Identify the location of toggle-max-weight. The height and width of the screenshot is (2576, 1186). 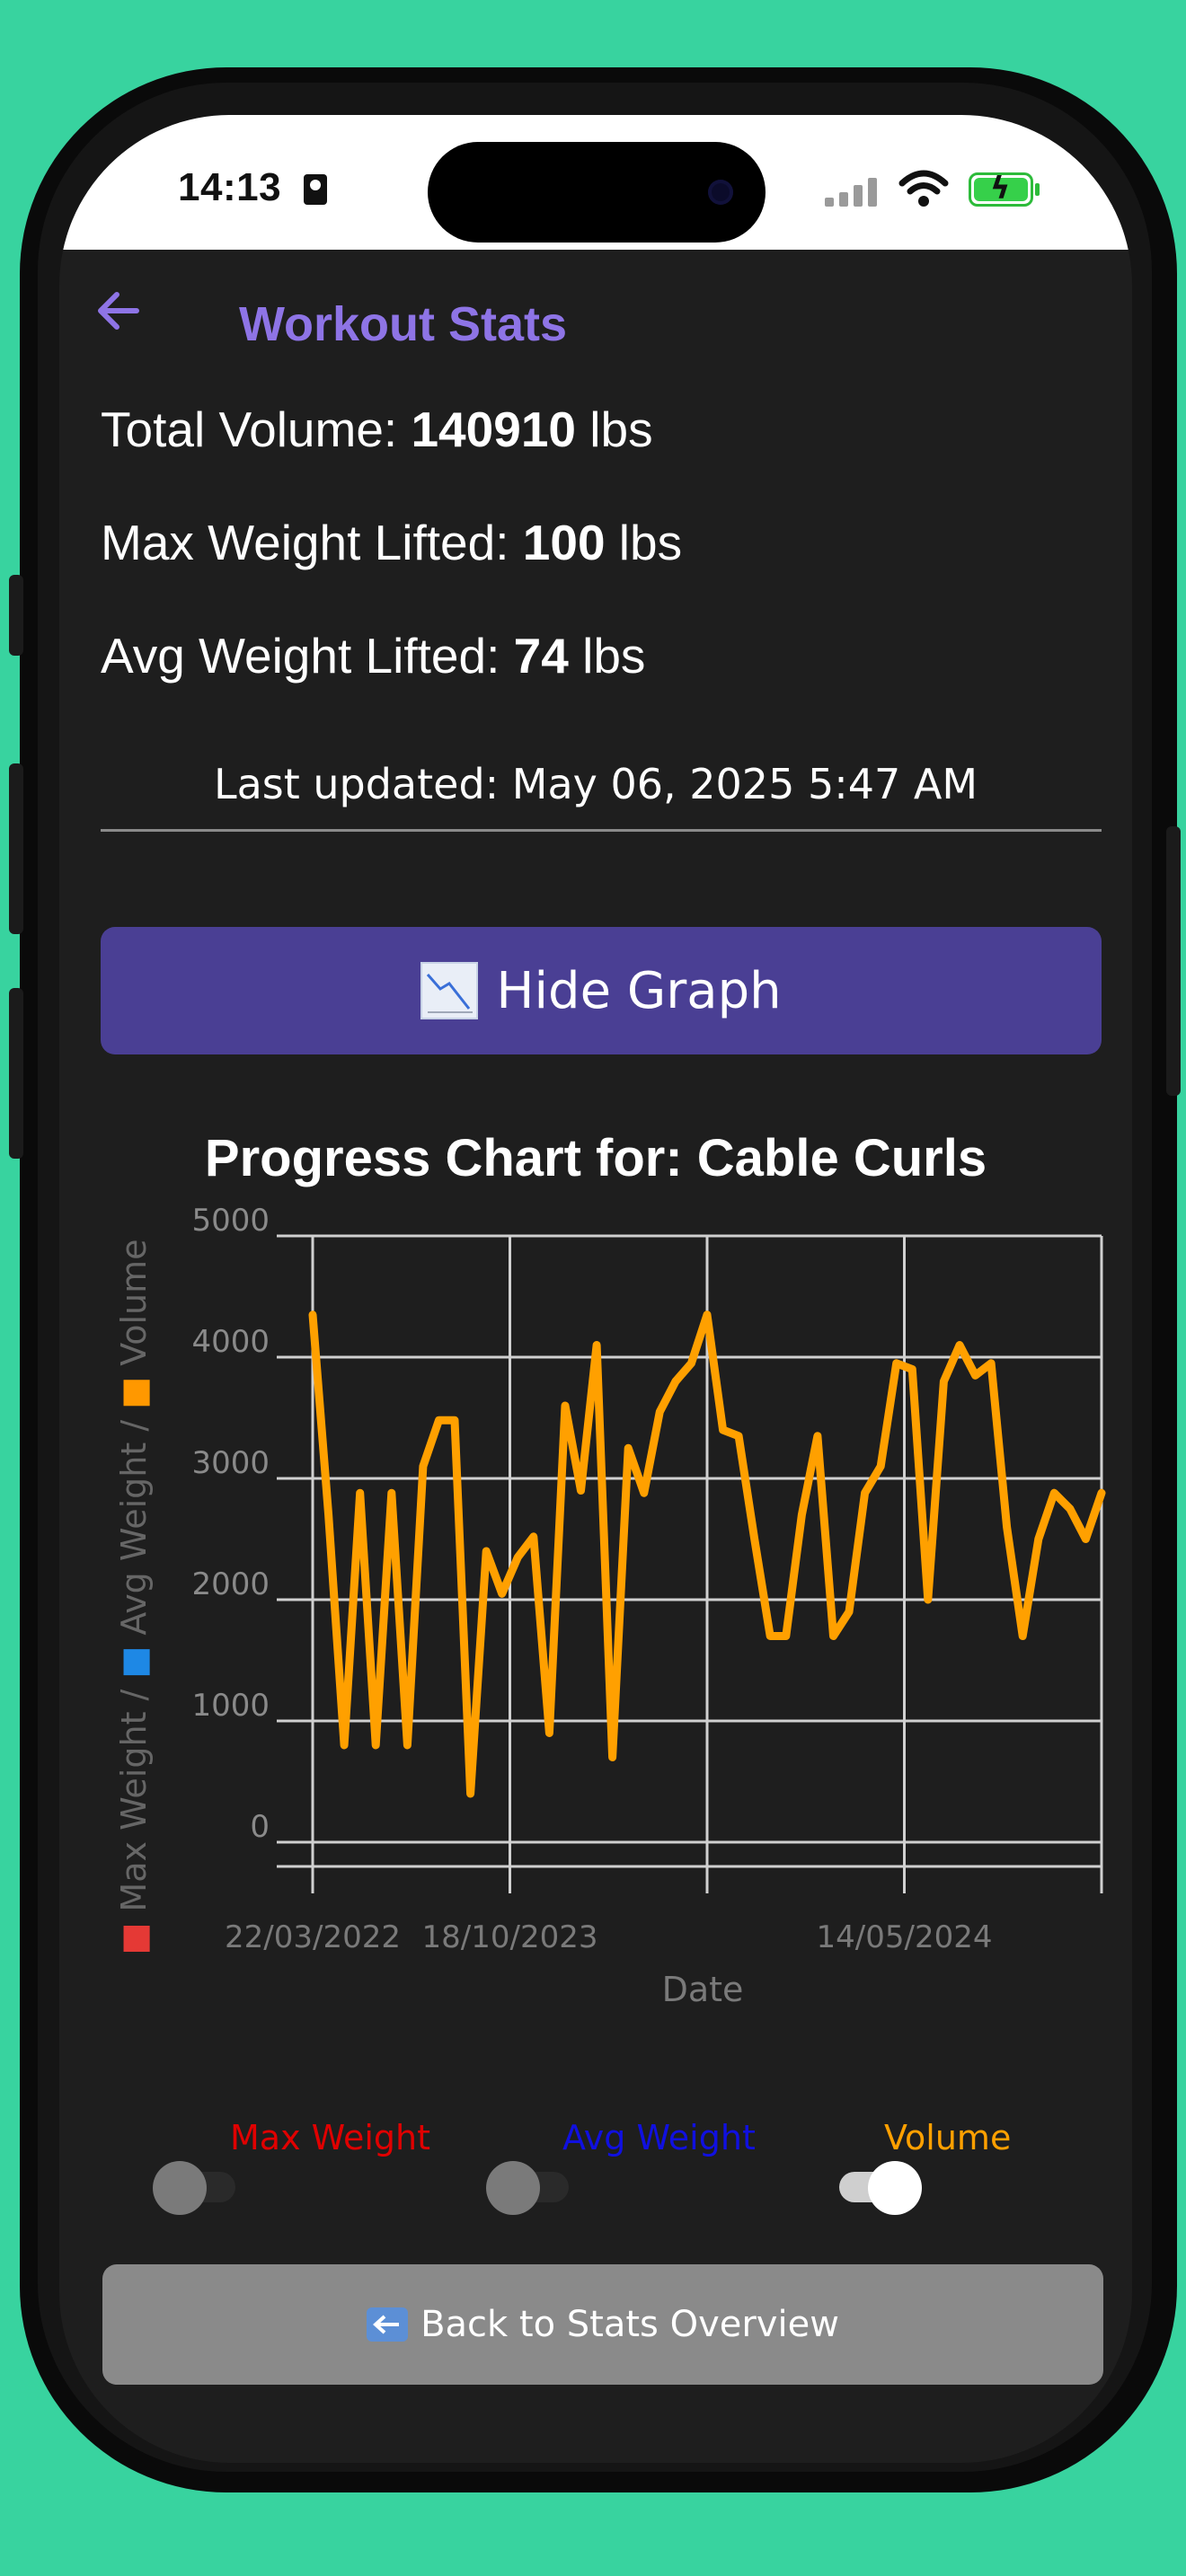
(198, 2187).